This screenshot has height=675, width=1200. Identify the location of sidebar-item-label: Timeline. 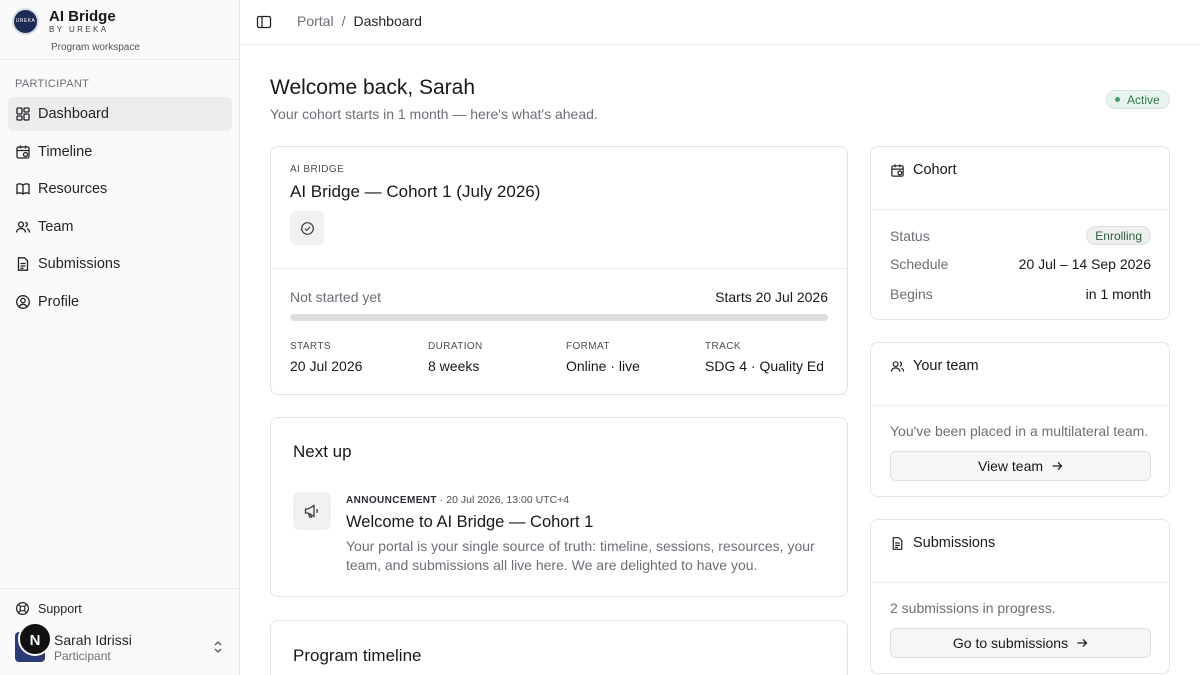
(65, 151).